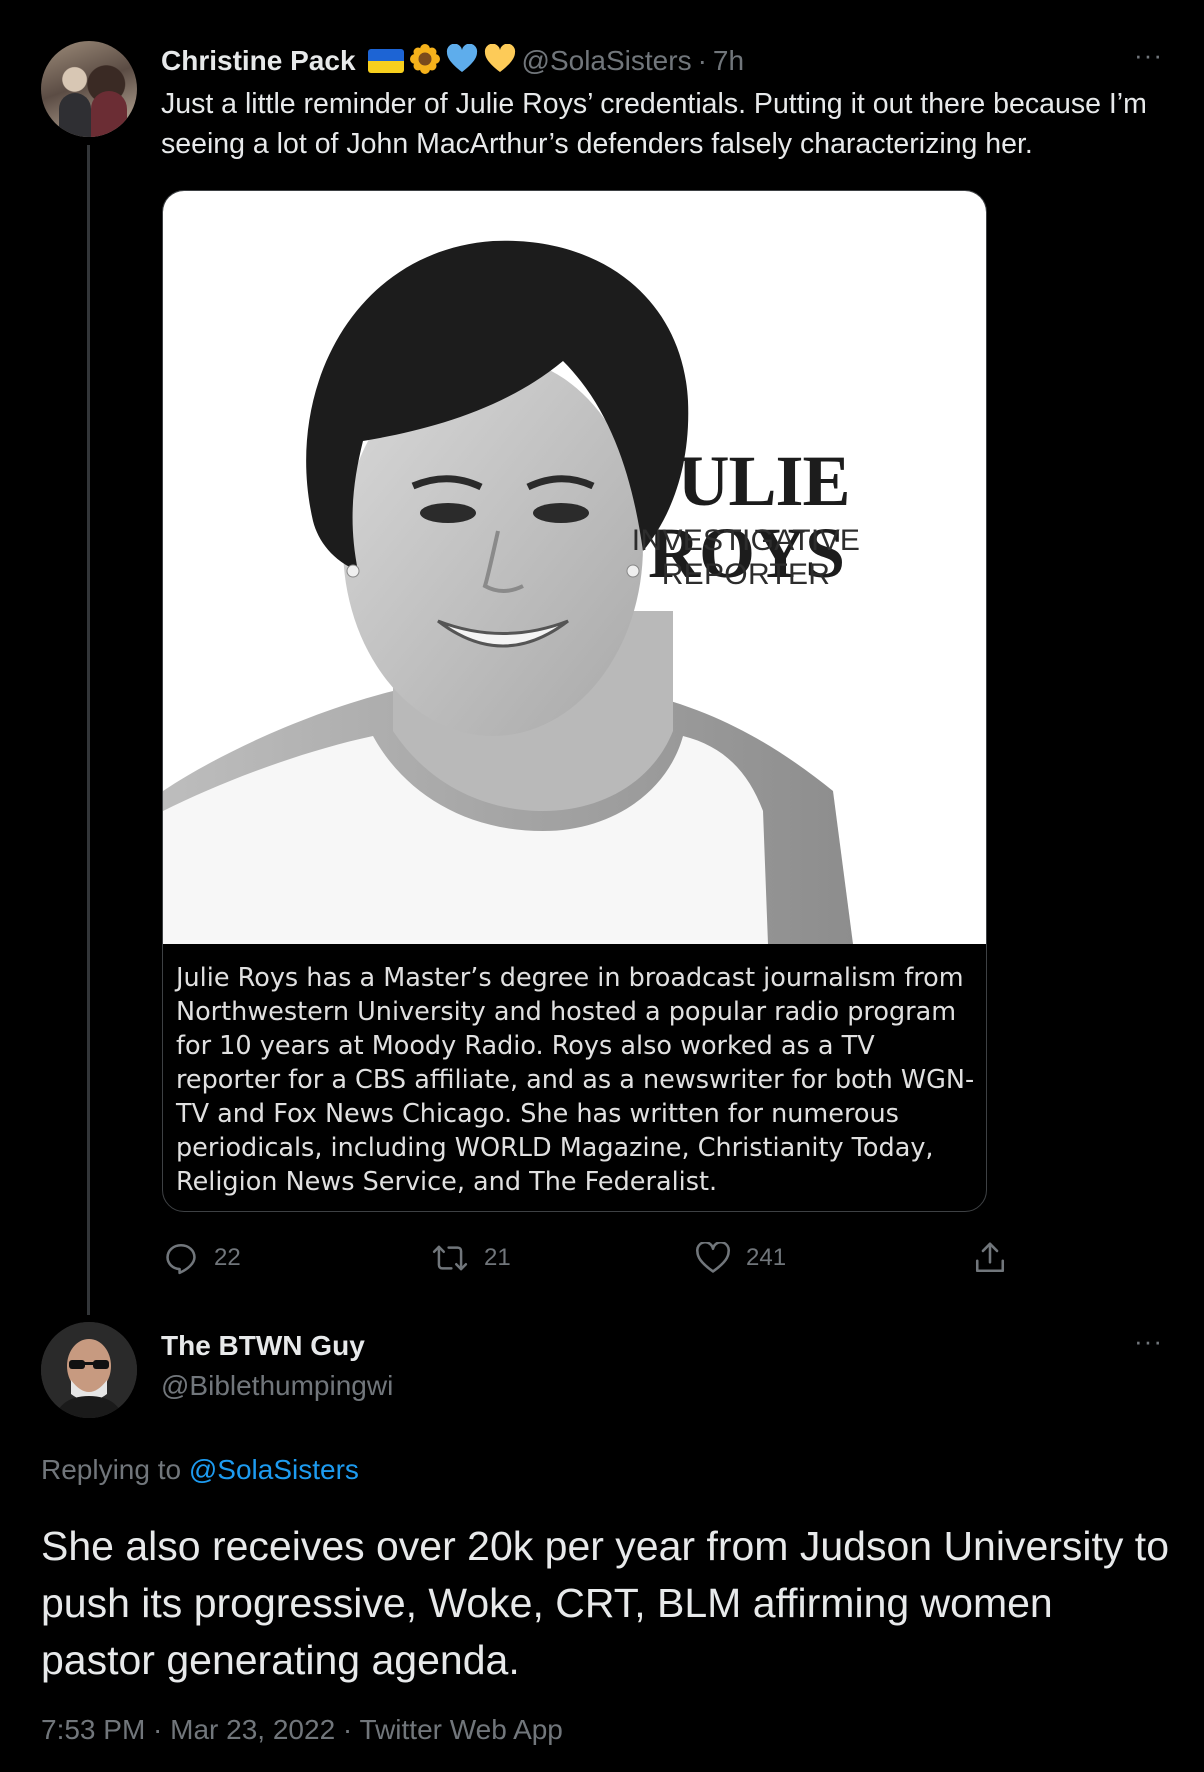 This screenshot has height=1772, width=1204. I want to click on media-headline-role: INVESTIGATIVE REPORTER, so click(746, 557).